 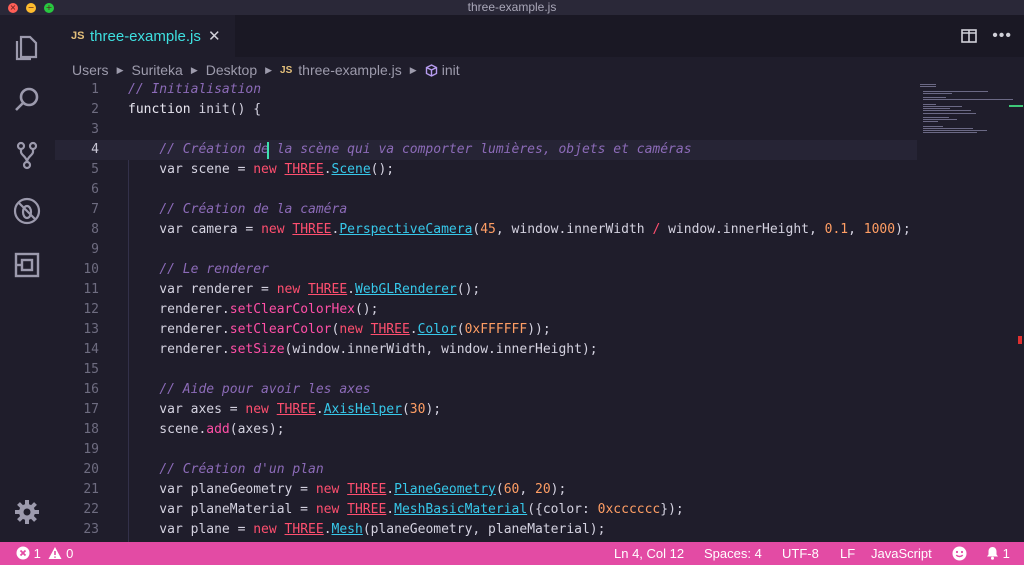 I want to click on code-token: THREE, so click(x=312, y=229).